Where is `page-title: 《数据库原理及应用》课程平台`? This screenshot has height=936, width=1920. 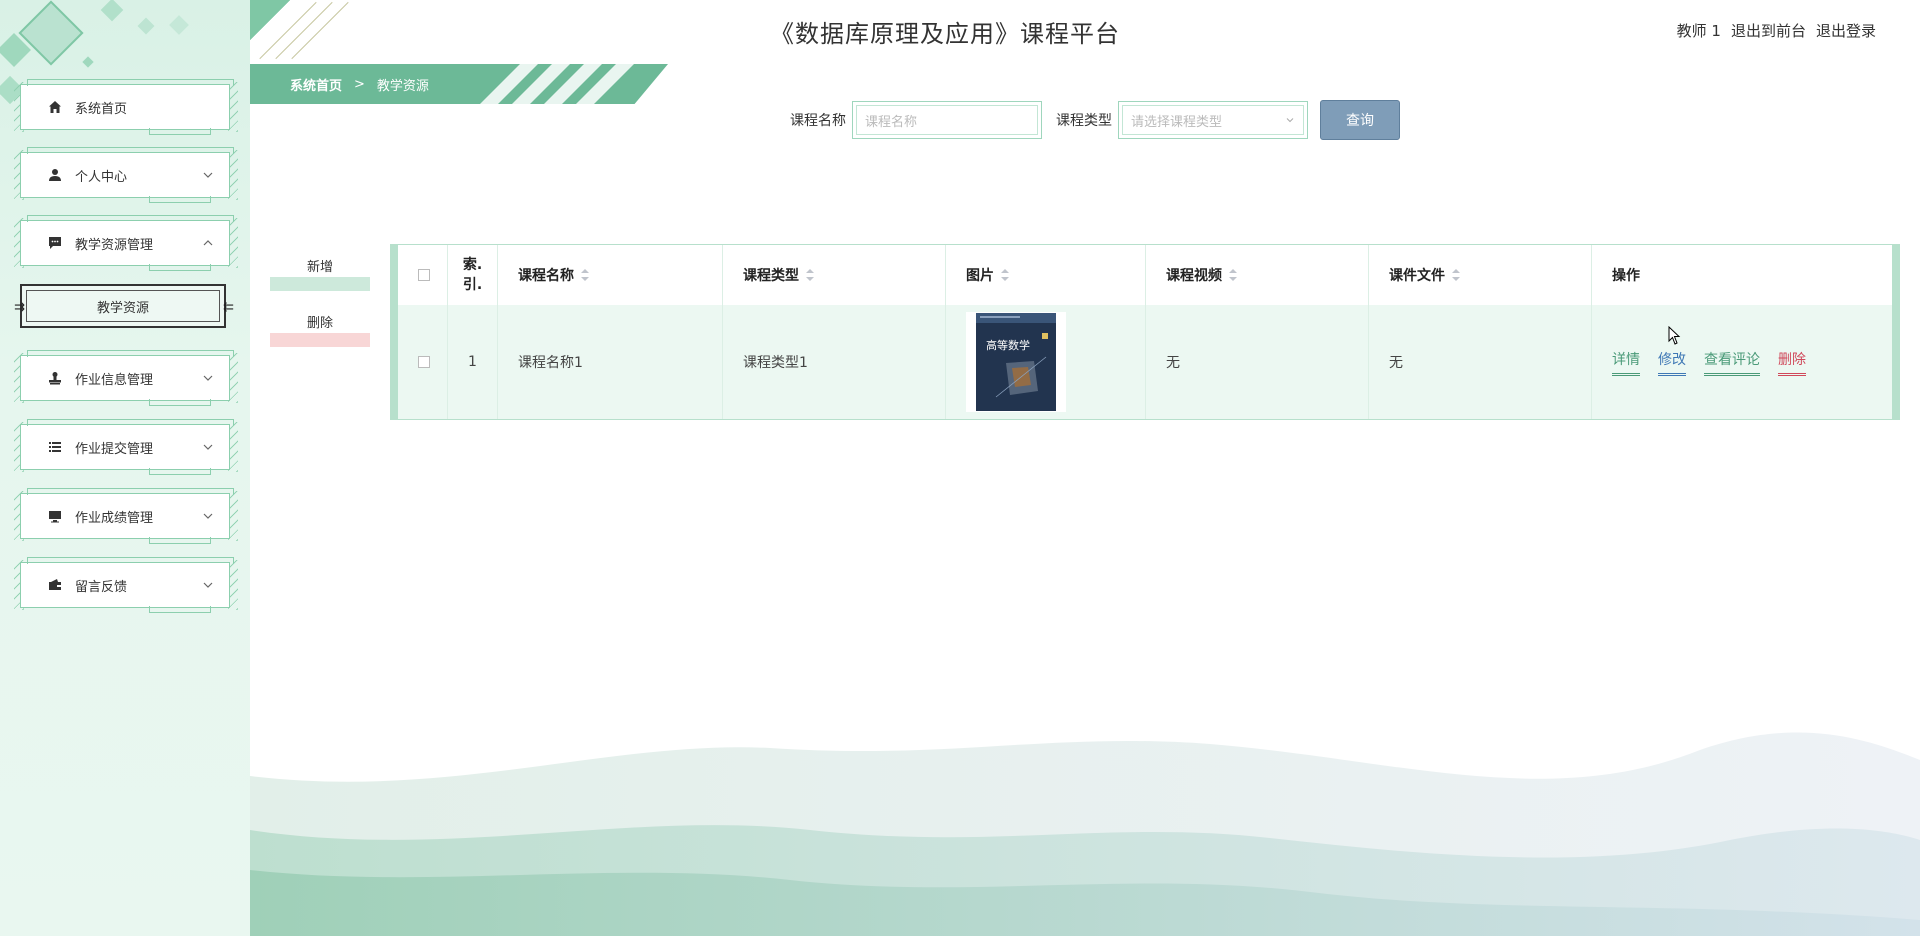 page-title: 《数据库原理及应用》课程平台 is located at coordinates (945, 34).